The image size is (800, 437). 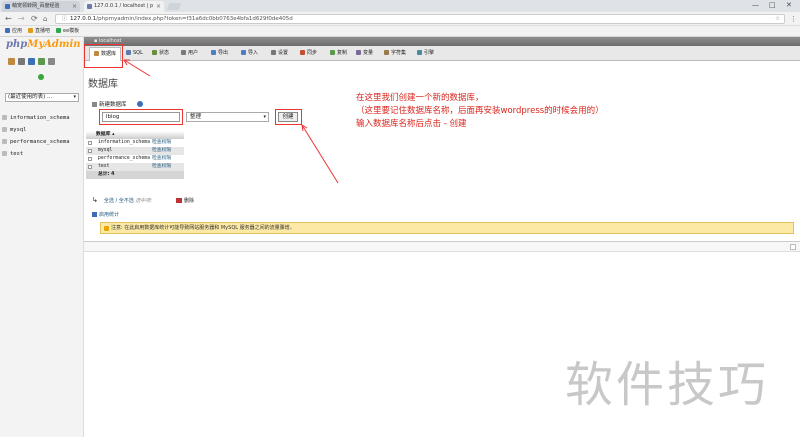 I want to click on enable-statistics-label: 启用统计, so click(x=109, y=215).